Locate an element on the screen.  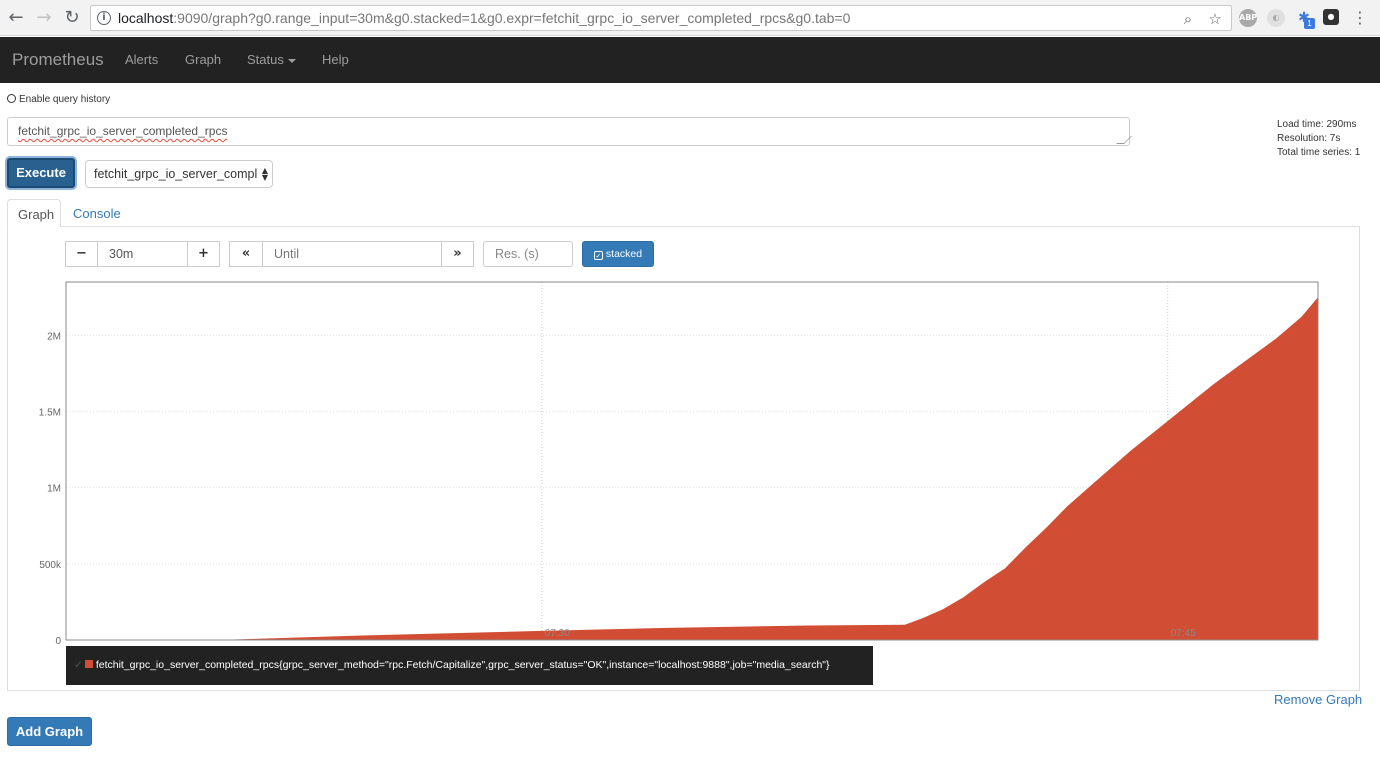
time-forward-button: » is located at coordinates (457, 254).